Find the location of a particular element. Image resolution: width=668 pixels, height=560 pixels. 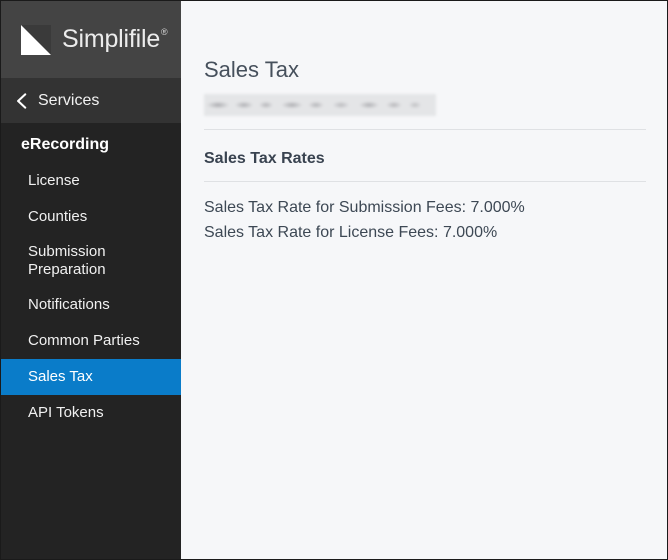

registered-trademark-icon: ® is located at coordinates (164, 31).